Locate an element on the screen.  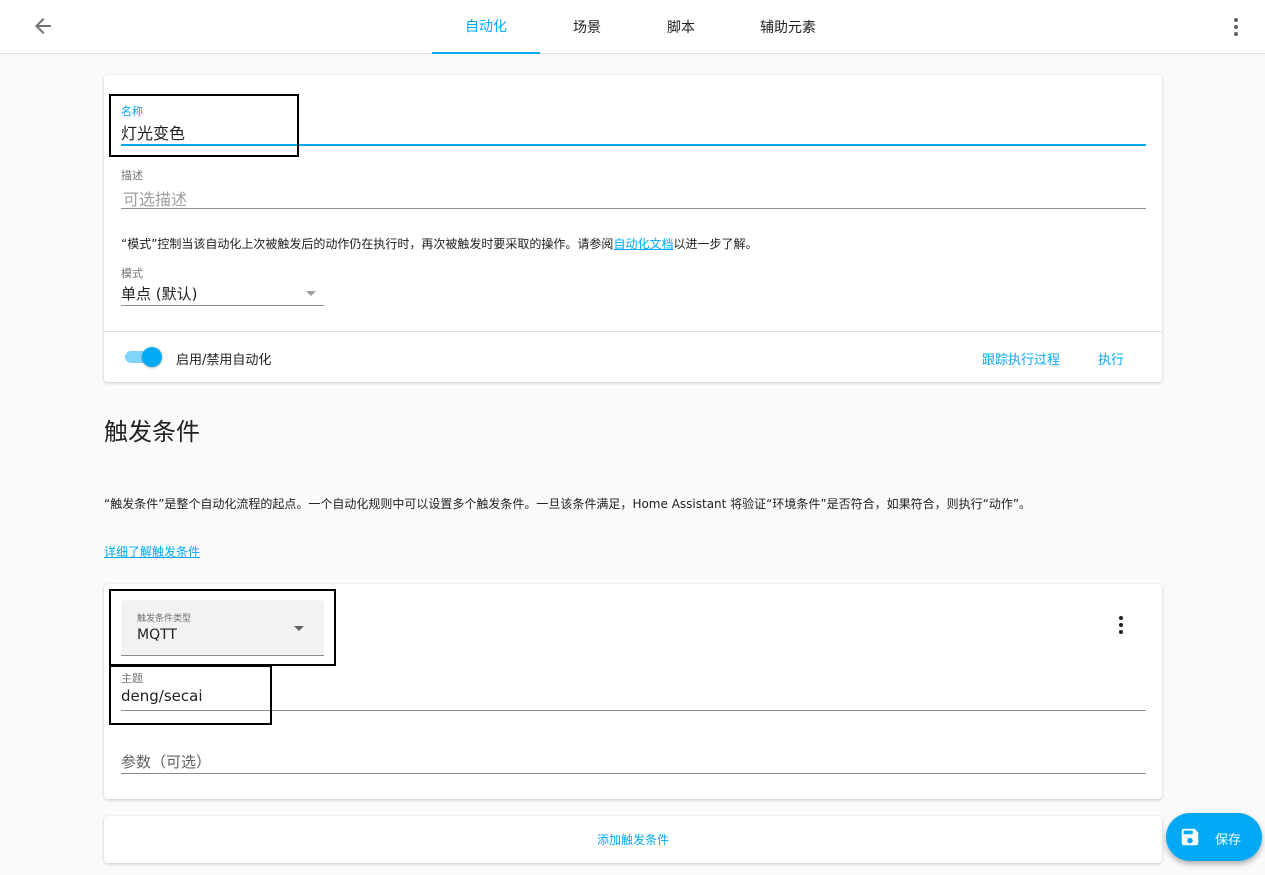
topic-field-value: deng/secai is located at coordinates (162, 696).